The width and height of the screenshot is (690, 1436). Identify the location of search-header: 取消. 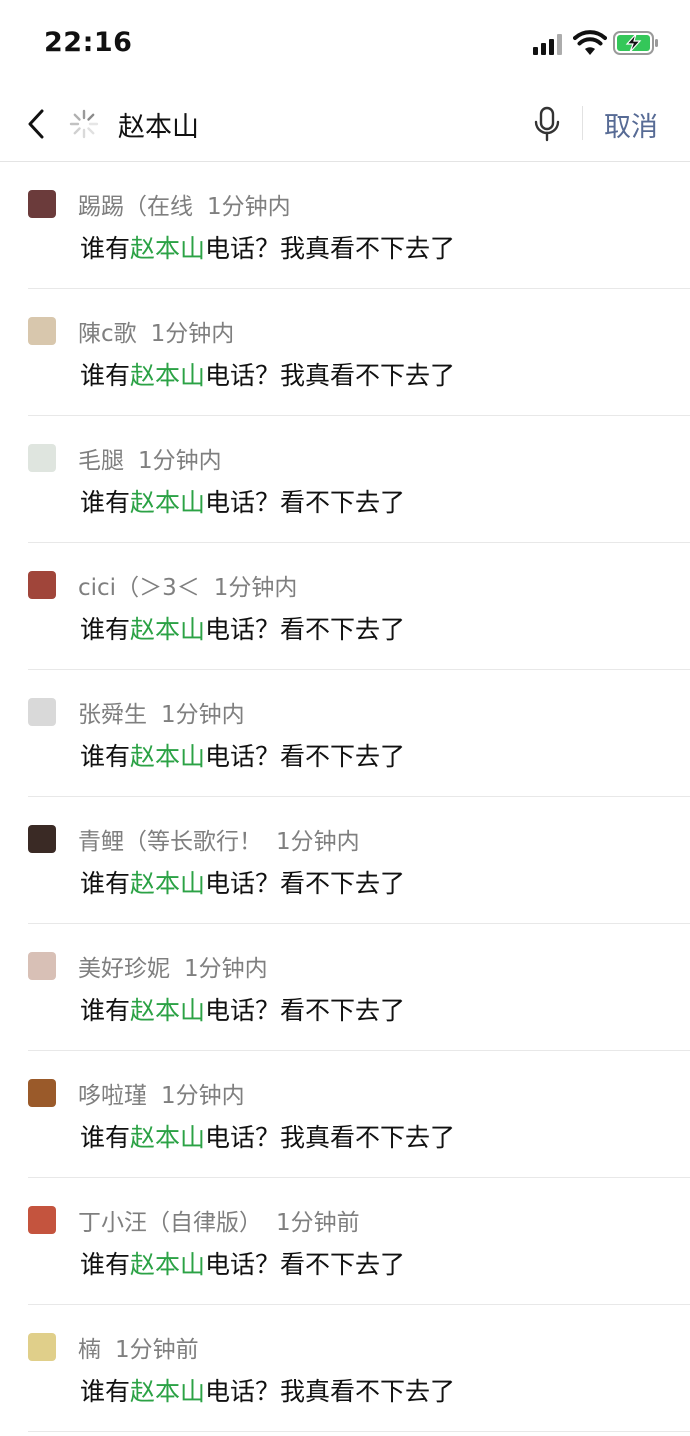
(345, 125).